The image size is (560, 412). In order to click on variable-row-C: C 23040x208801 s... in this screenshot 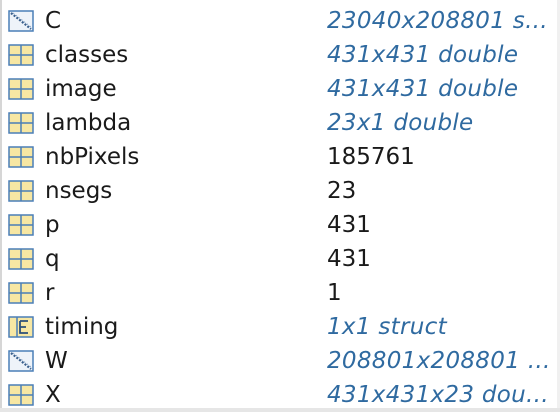, I will do `click(280, 21)`.